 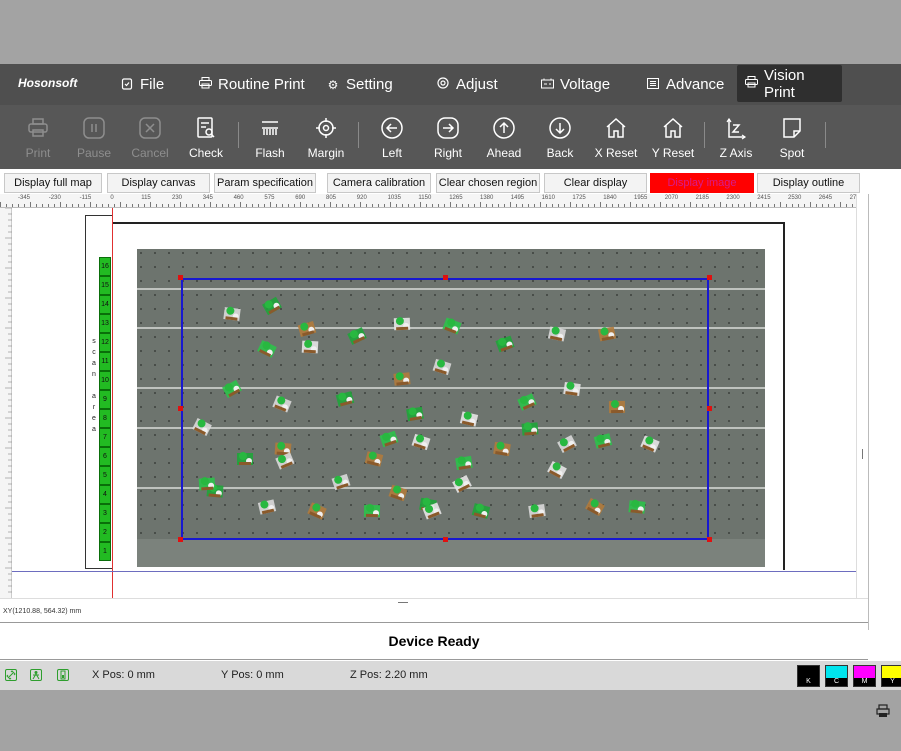 What do you see at coordinates (105, 418) in the screenshot?
I see `scan-cell: 8` at bounding box center [105, 418].